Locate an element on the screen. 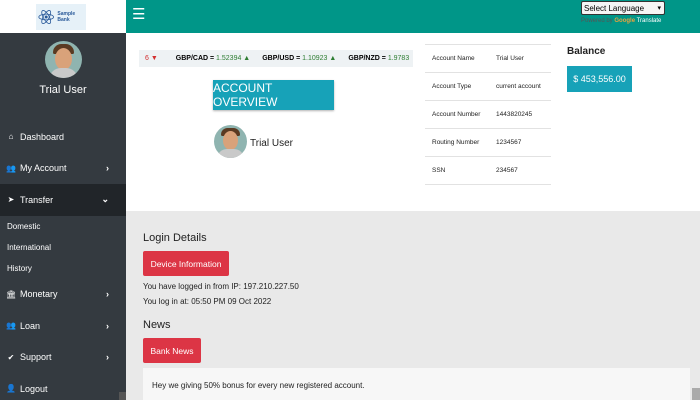 This screenshot has height=400, width=700. ticker-value: 1.10923 ▲ is located at coordinates (319, 58).